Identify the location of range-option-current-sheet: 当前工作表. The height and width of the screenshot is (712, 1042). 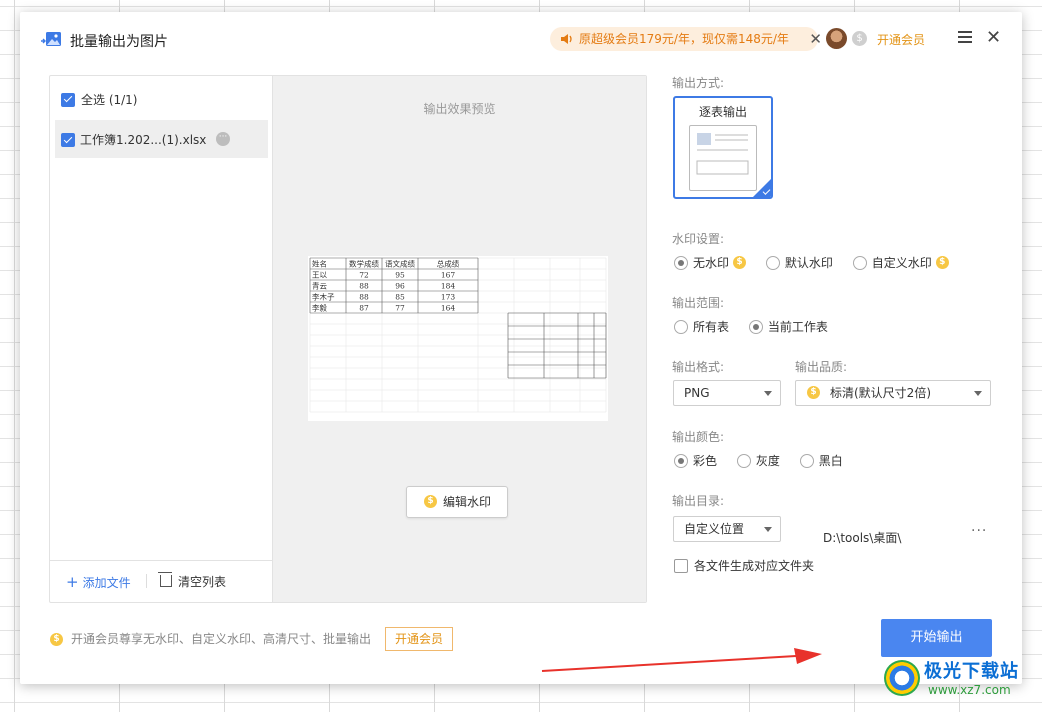
(788, 326).